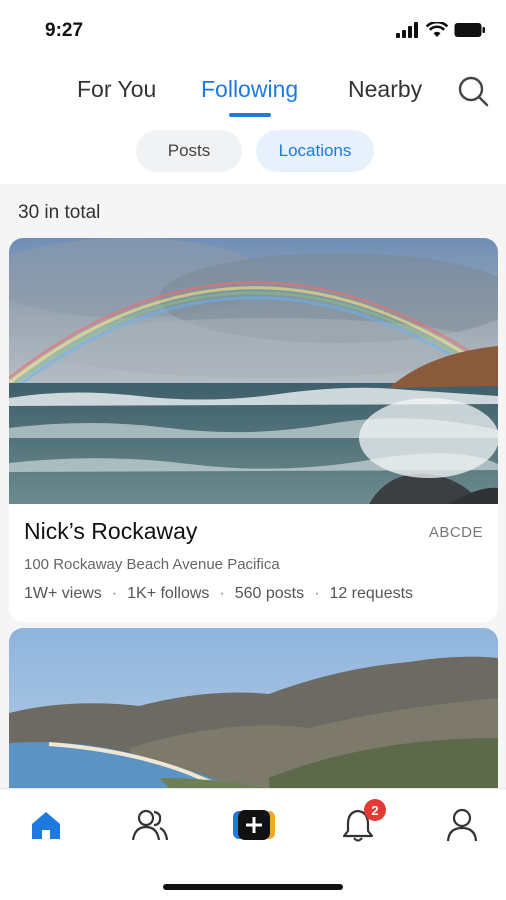 The height and width of the screenshot is (900, 506). Describe the element at coordinates (253, 30) in the screenshot. I see `status-bar: 9:27` at that location.